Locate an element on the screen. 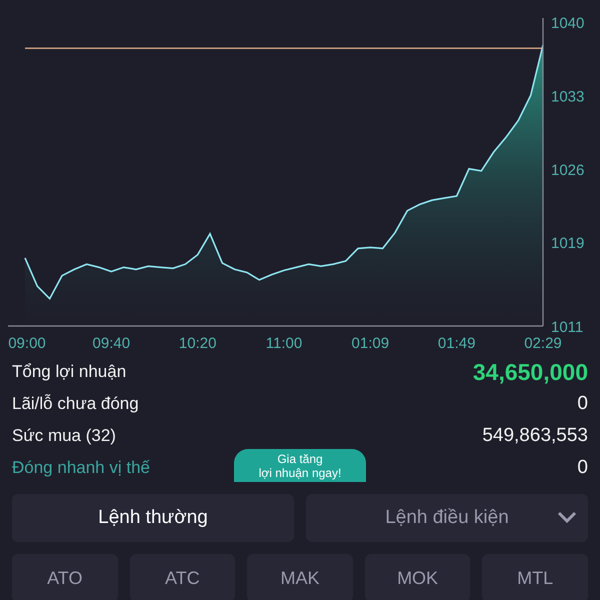  order-type-button: ATO is located at coordinates (65, 577).